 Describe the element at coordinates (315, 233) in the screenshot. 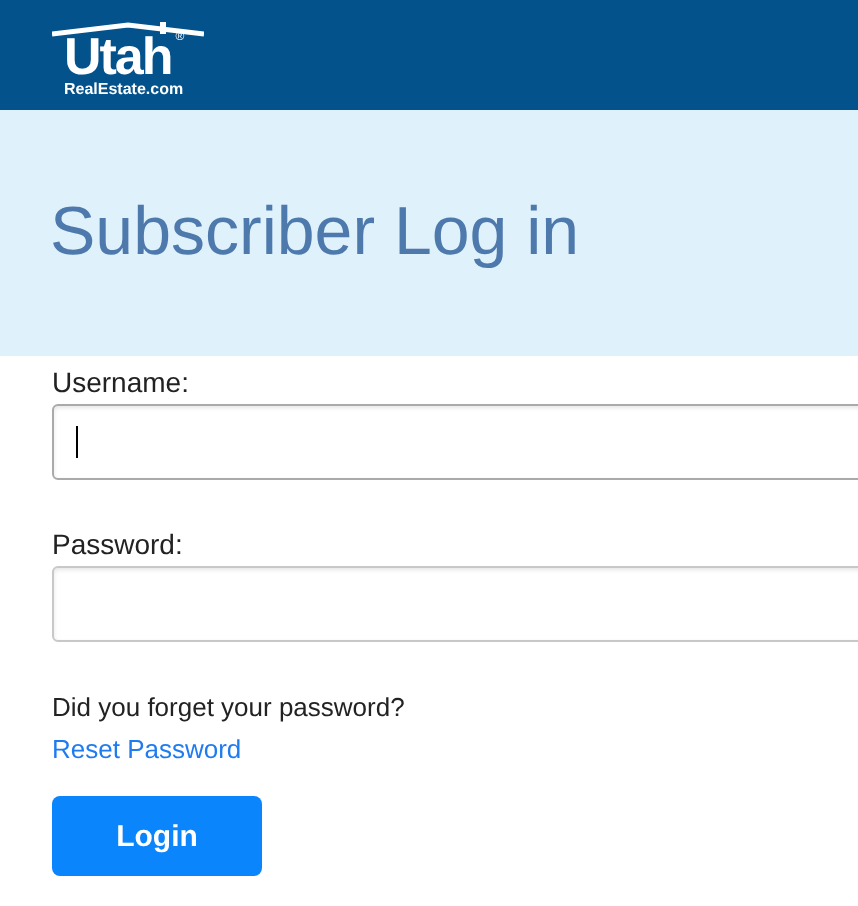

I see `page-title: Subscriber Log in` at that location.